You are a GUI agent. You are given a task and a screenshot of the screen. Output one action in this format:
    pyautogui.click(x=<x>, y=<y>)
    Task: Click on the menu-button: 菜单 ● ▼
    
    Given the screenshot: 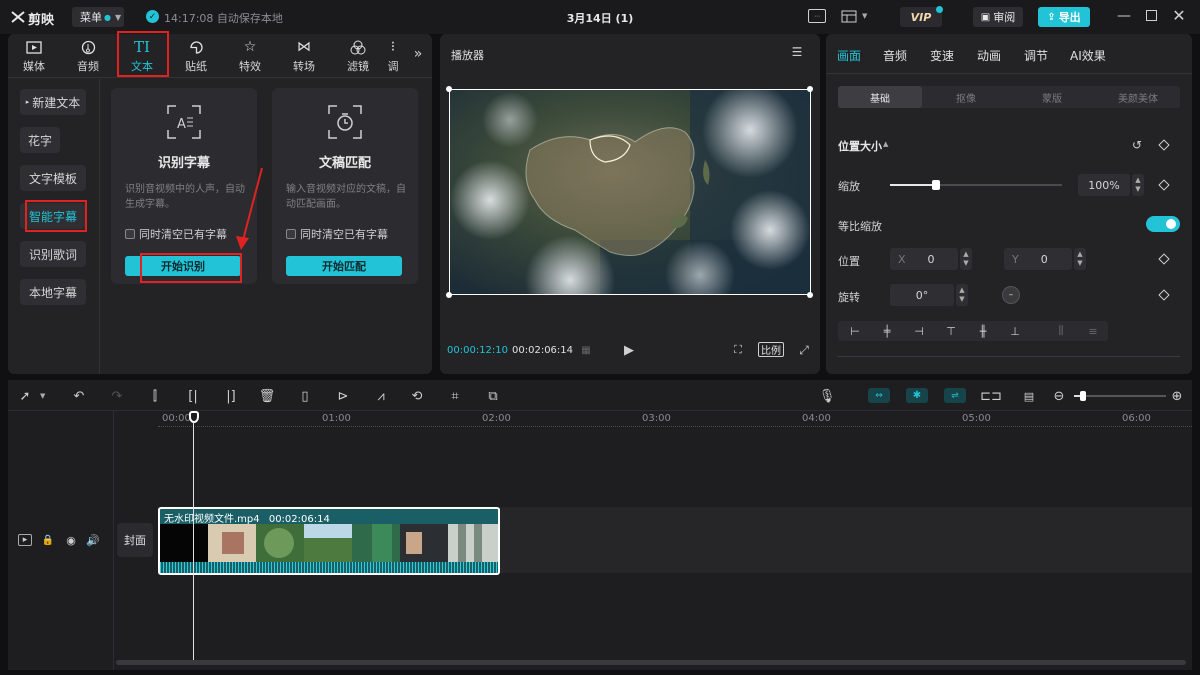 What is the action you would take?
    pyautogui.click(x=98, y=17)
    